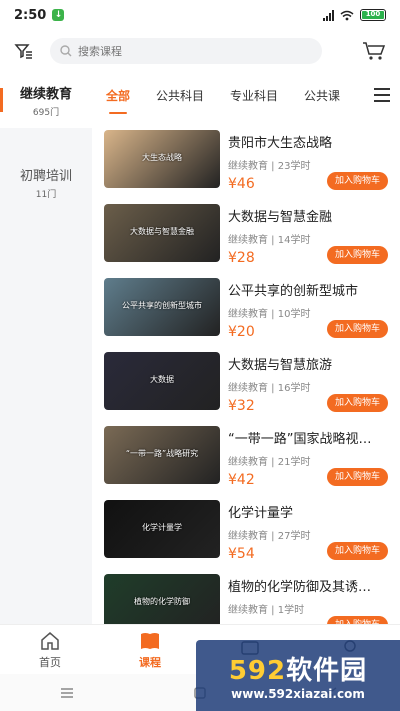  I want to click on course-title: 公平共享的创新型城市, so click(314, 289).